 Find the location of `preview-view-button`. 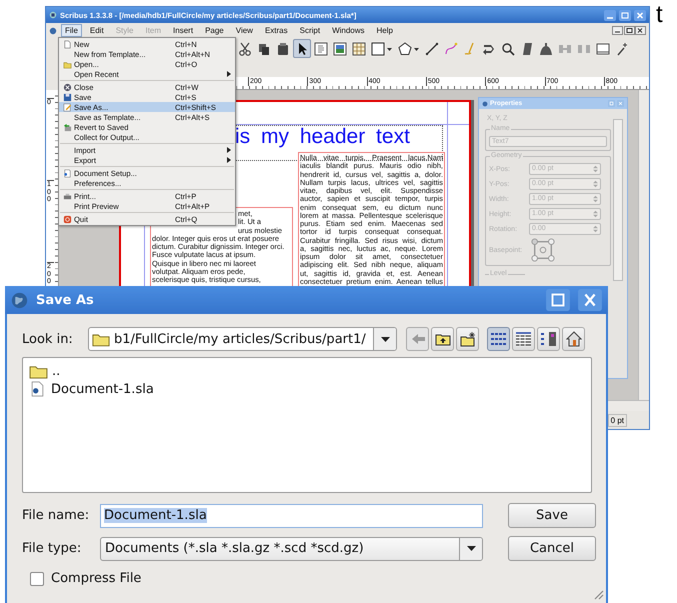

preview-view-button is located at coordinates (548, 339).